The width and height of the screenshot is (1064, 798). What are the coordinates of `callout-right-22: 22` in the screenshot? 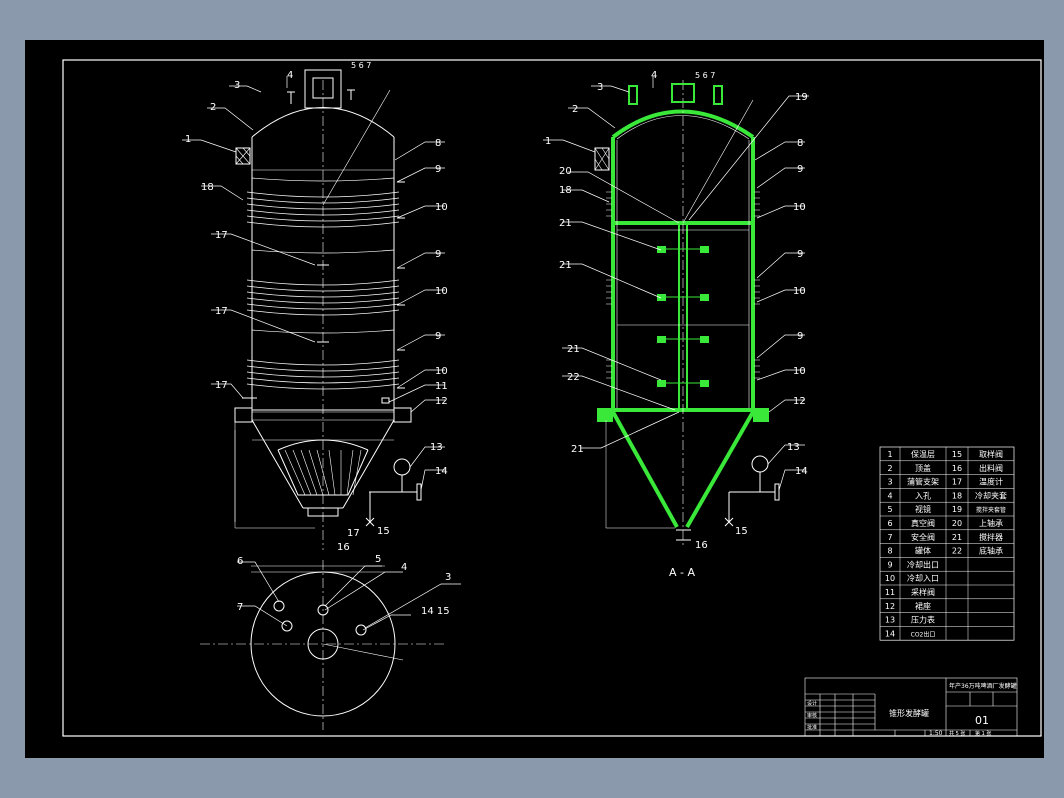 It's located at (573, 377).